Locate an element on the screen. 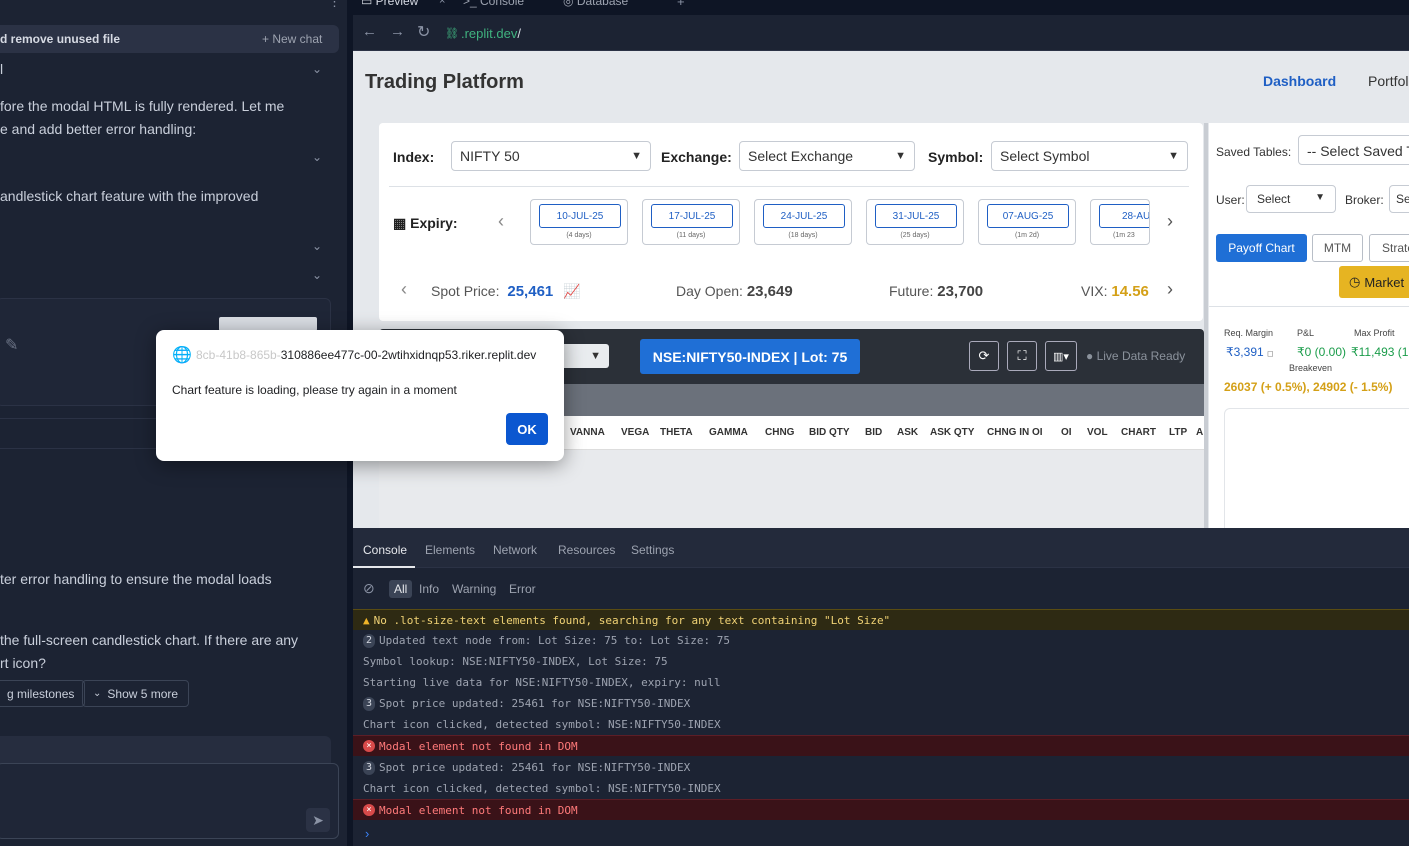 The height and width of the screenshot is (846, 1409). url-bar: ← → ↻ ⛓ .replit.dev / is located at coordinates (881, 33).